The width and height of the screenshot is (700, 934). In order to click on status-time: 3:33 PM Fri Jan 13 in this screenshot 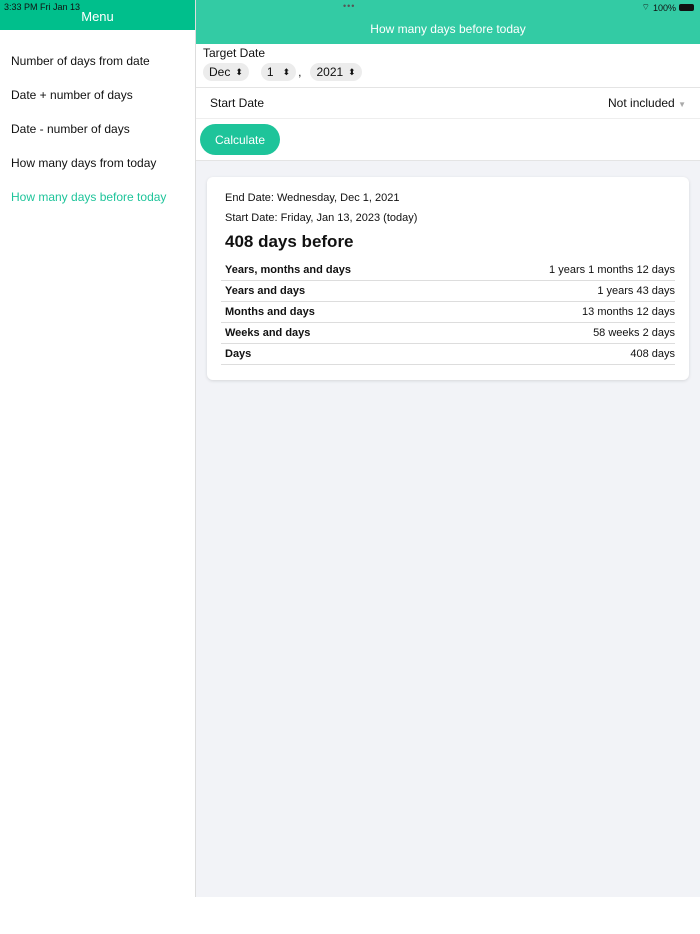, I will do `click(42, 7)`.